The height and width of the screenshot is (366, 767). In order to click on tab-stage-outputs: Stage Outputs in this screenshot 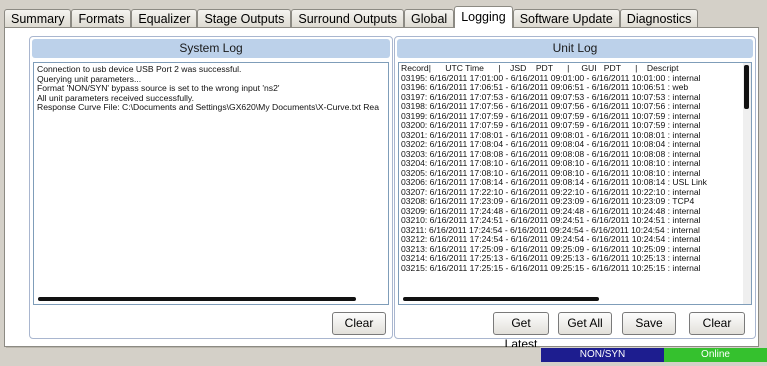, I will do `click(244, 18)`.